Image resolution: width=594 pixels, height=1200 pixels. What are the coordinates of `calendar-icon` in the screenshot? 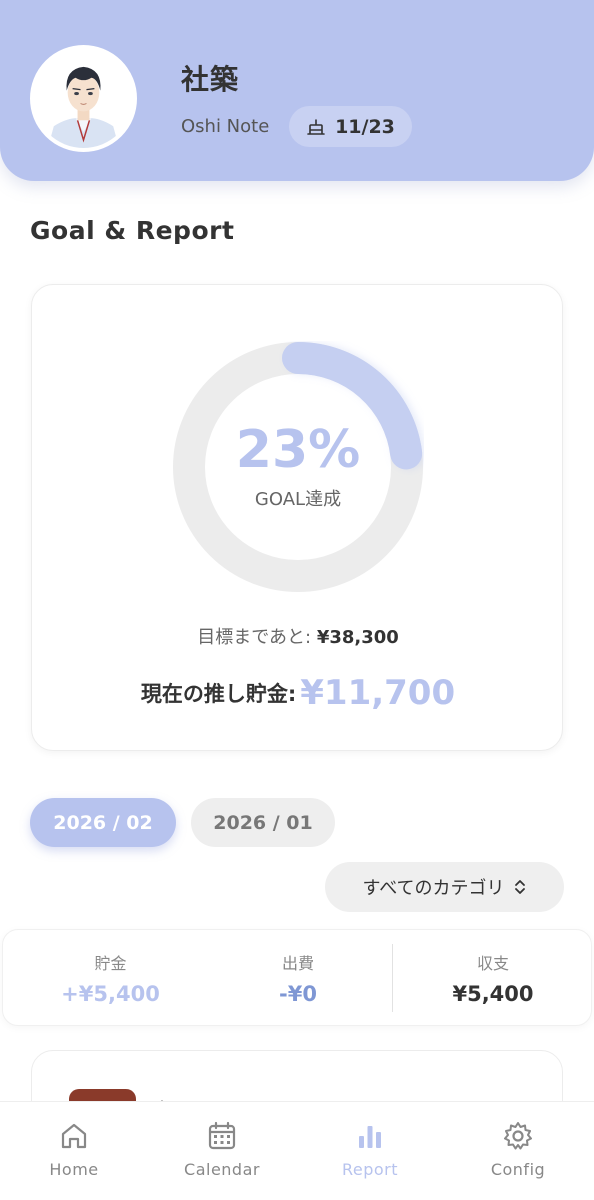 It's located at (222, 1135).